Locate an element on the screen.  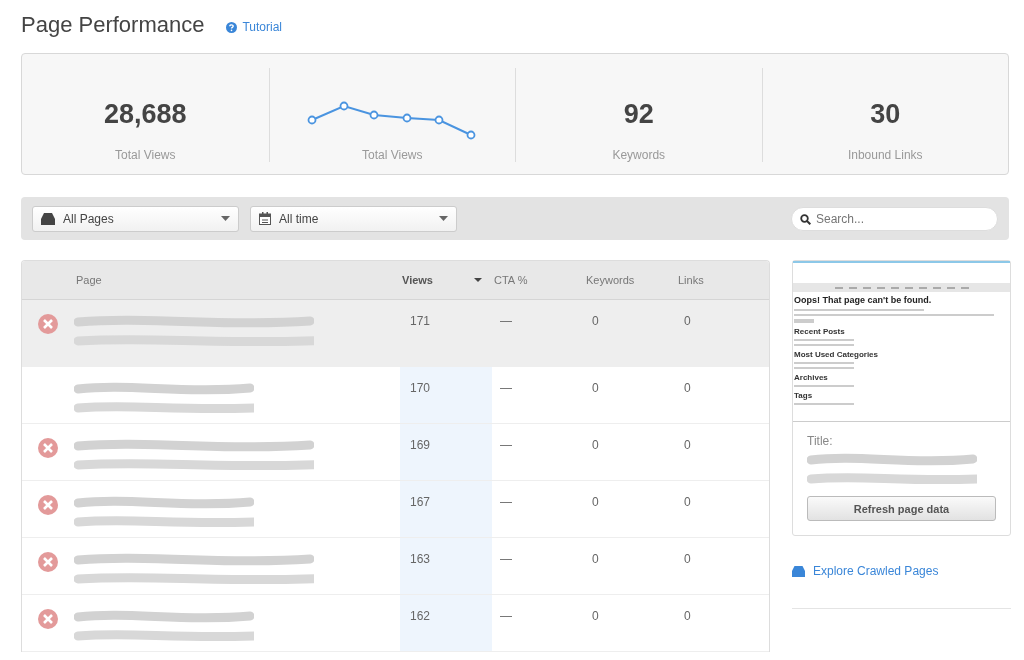
time-dropdown: All time is located at coordinates (353, 218).